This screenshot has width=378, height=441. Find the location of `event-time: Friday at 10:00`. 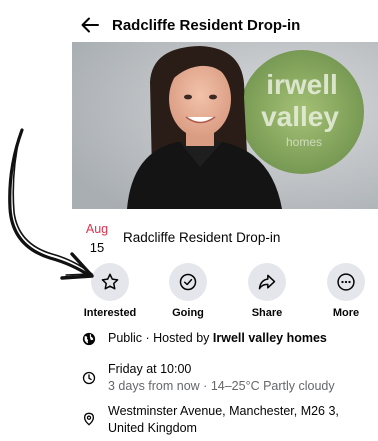

event-time: Friday at 10:00 is located at coordinates (150, 369).